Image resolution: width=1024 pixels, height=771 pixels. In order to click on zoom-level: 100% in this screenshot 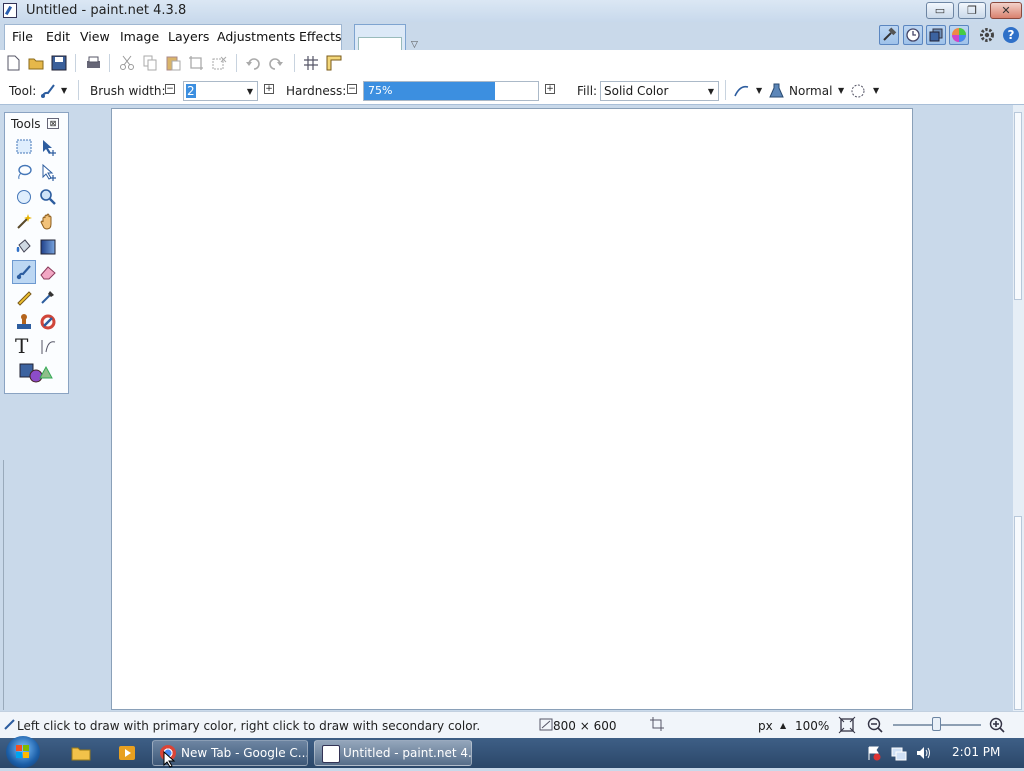, I will do `click(812, 726)`.